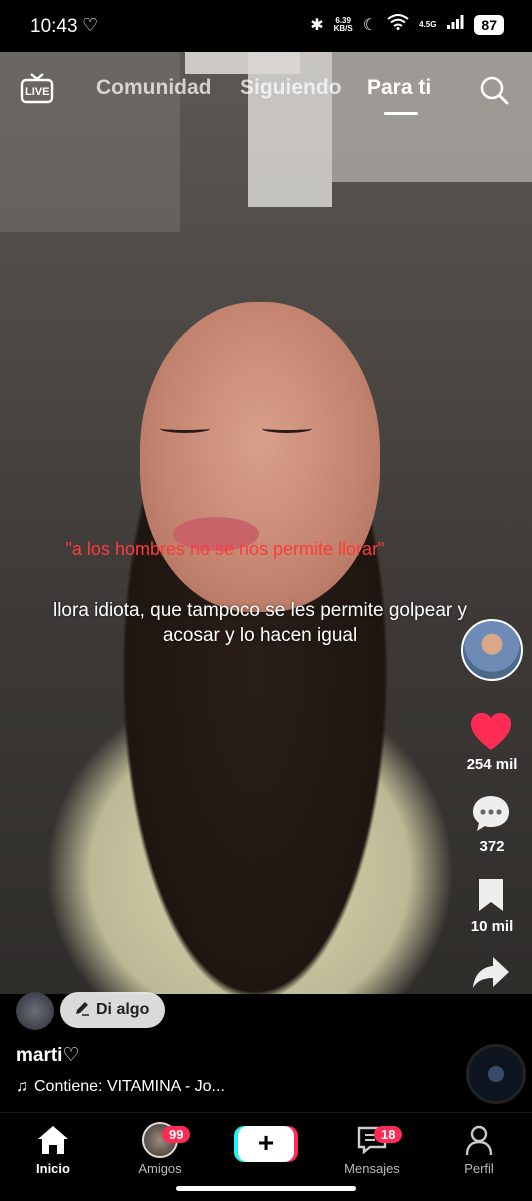  I want to click on right-eye, so click(287, 428).